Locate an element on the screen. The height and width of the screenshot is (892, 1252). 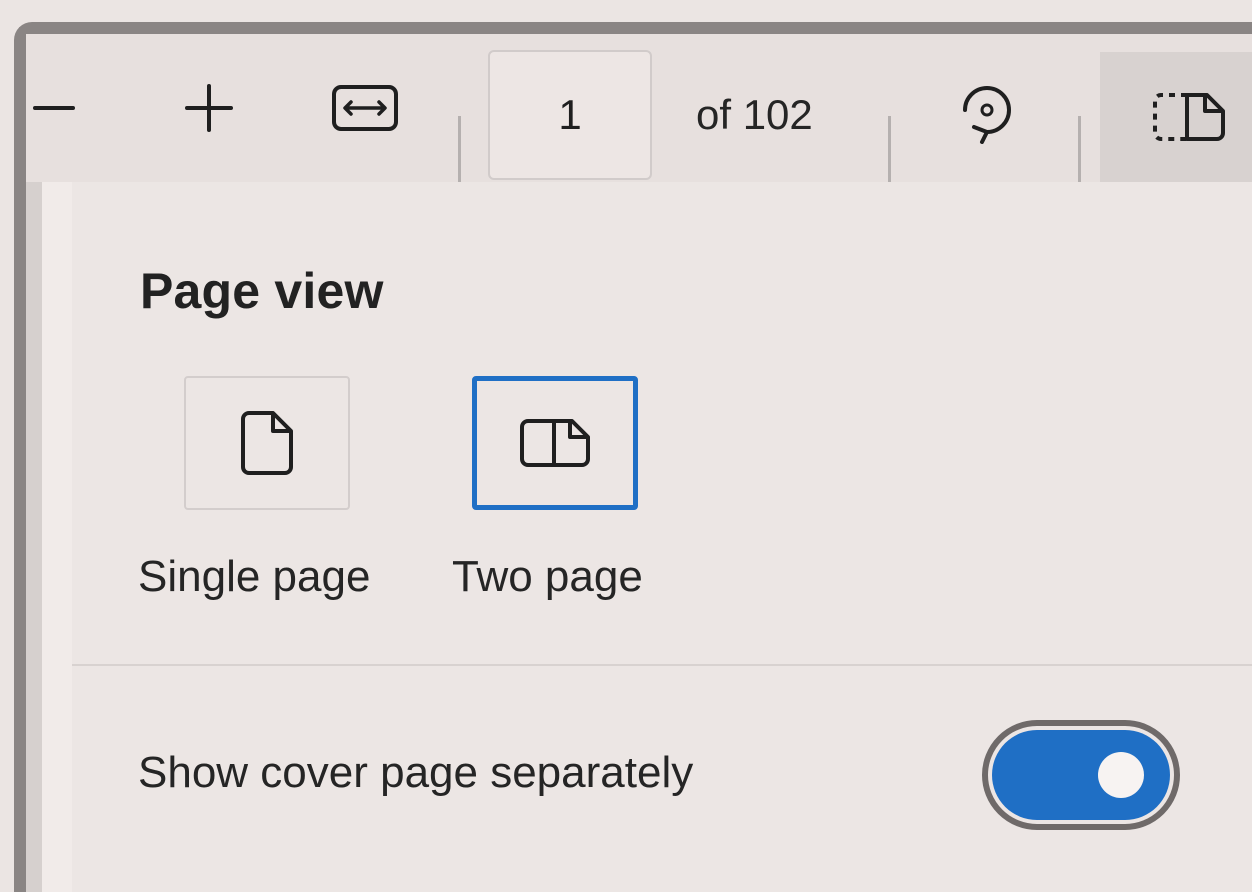
page-total-label: of 102 is located at coordinates (754, 114).